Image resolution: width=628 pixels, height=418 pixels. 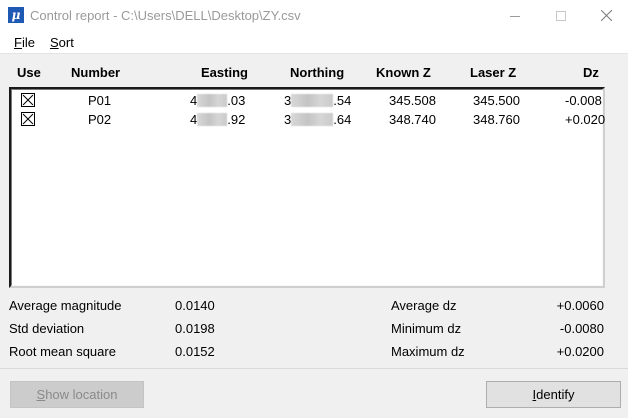 I want to click on column-header-use: Use, so click(x=29, y=72).